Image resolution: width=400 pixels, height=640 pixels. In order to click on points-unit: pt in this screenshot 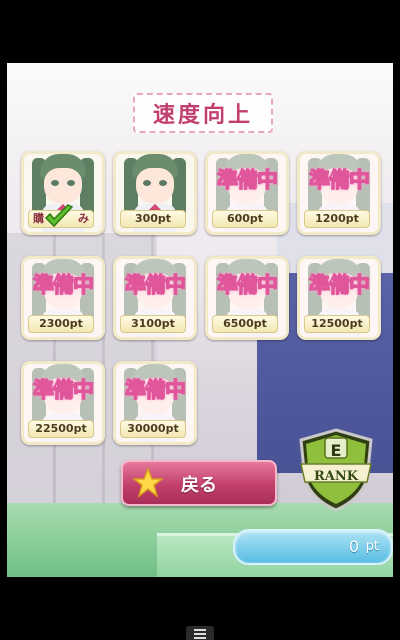, I will do `click(372, 546)`.